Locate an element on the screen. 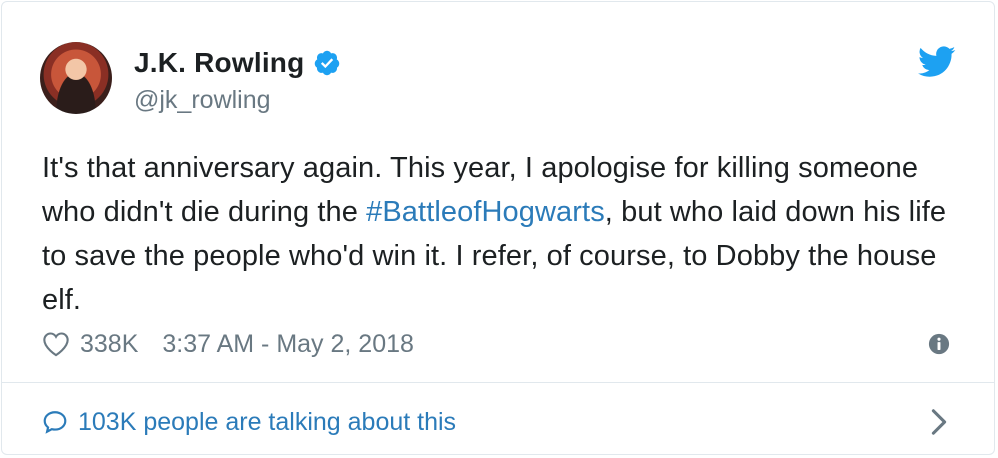 This screenshot has width=998, height=458. tweet-meta: 338K 3:37 AM - May 2, 2018 is located at coordinates (228, 344).